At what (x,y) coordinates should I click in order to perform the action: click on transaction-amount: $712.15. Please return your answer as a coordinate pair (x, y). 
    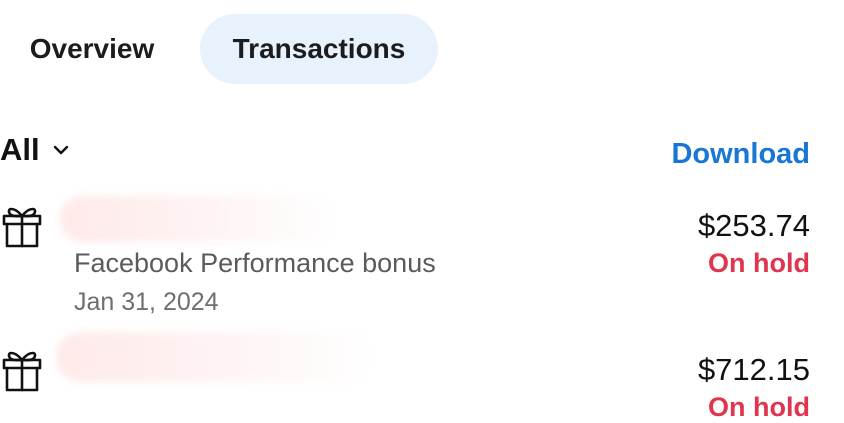
    Looking at the image, I should click on (753, 369).